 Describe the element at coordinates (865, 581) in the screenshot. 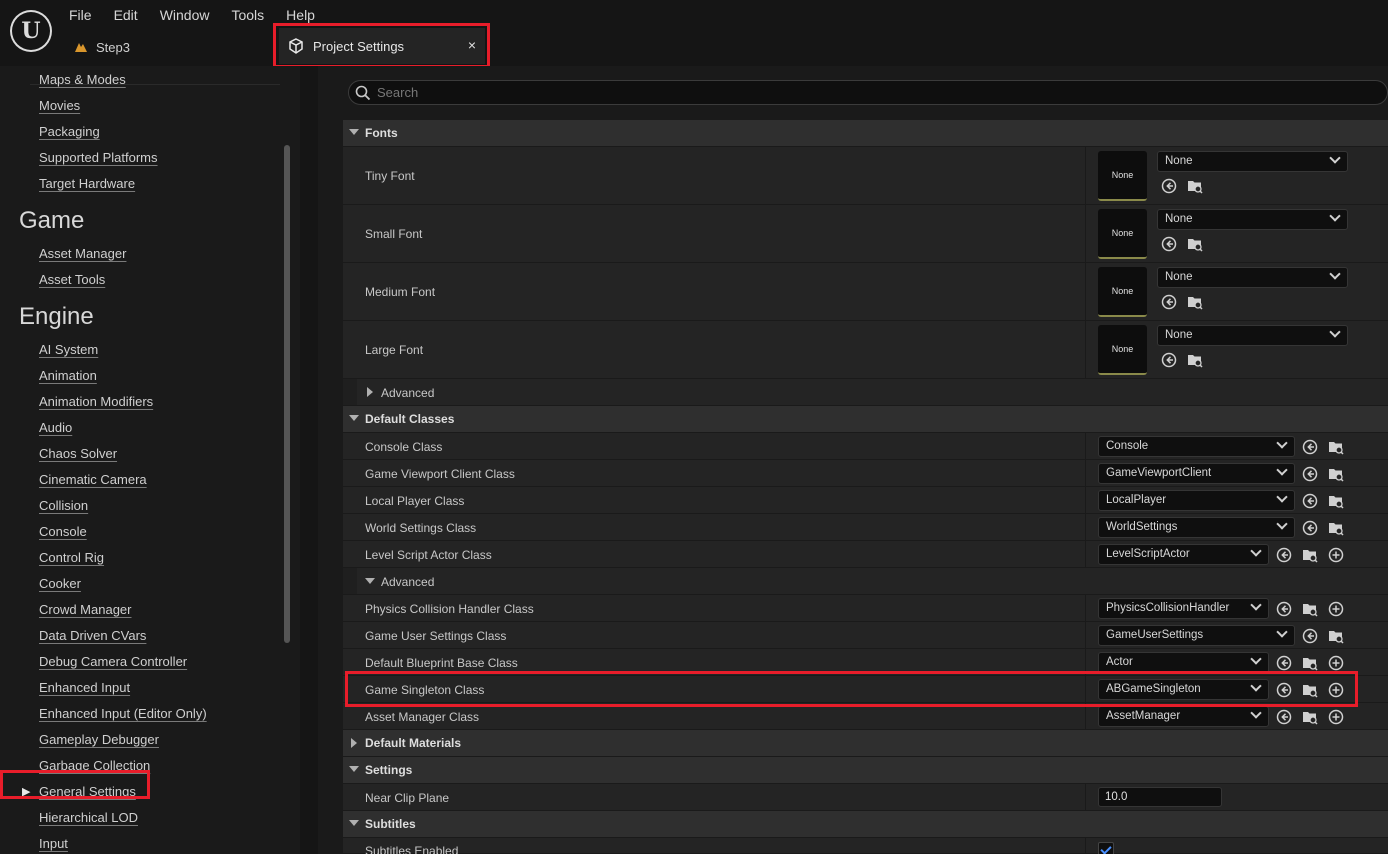

I see `default-classes-advanced-toggle: Advanced` at that location.